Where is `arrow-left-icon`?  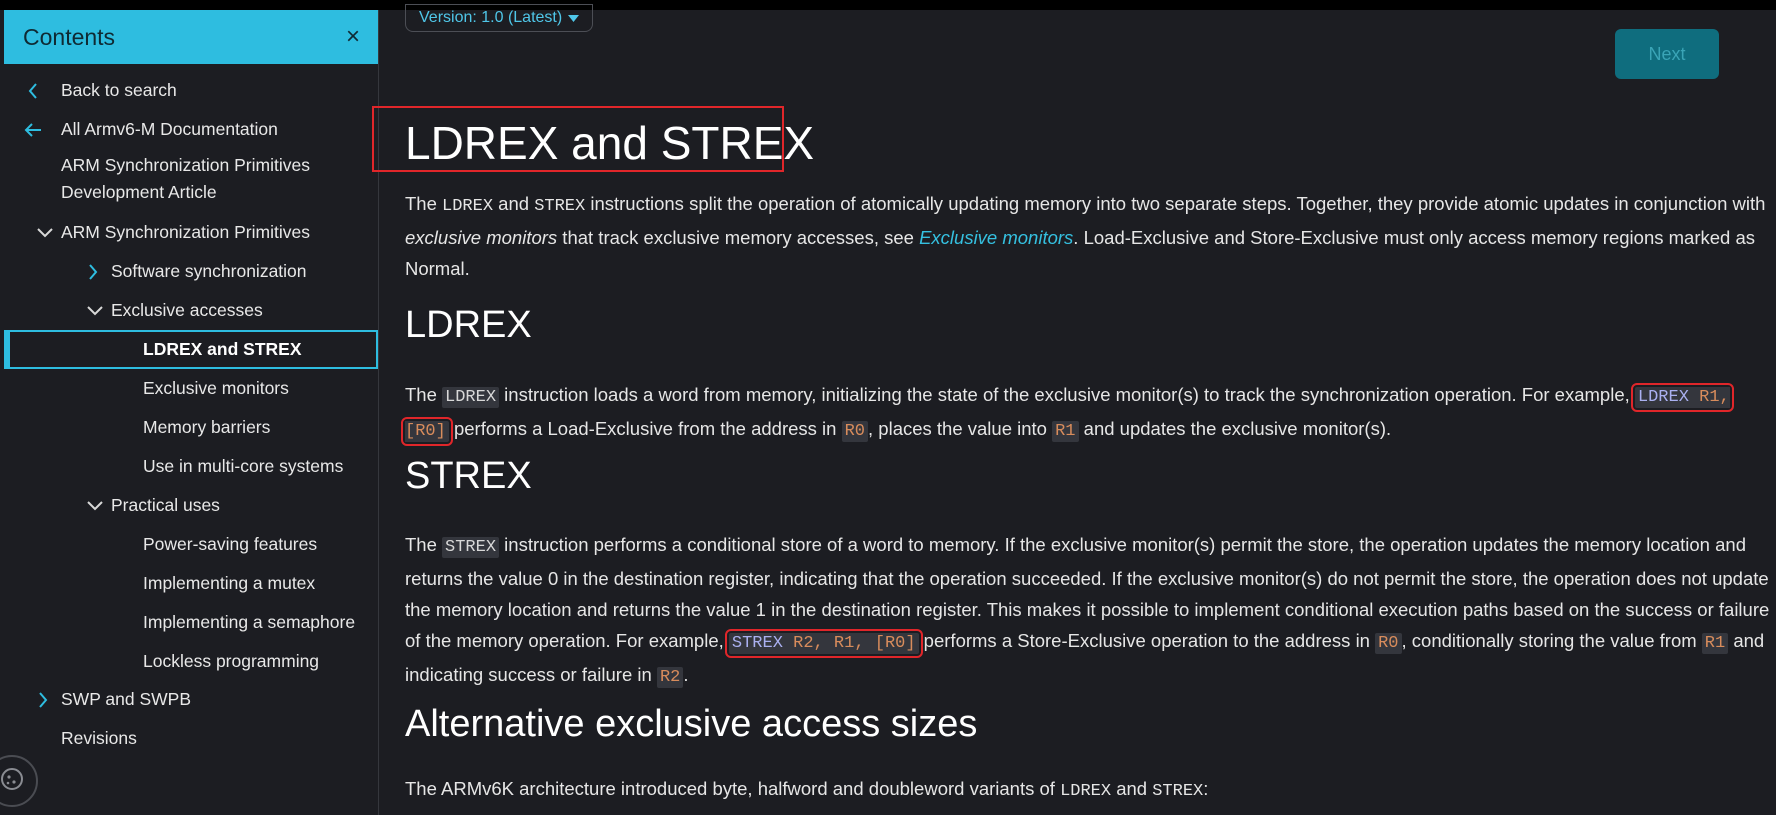
arrow-left-icon is located at coordinates (33, 129).